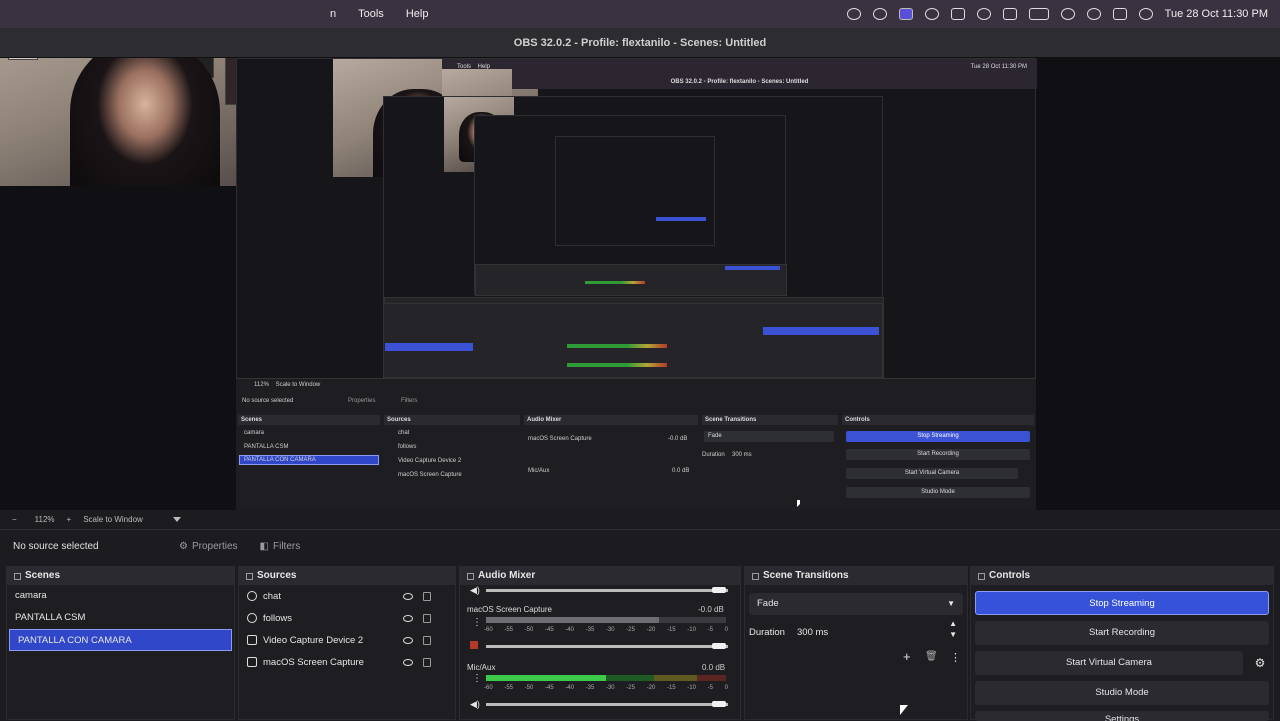  I want to click on chevron-down-icon, so click(176, 519).